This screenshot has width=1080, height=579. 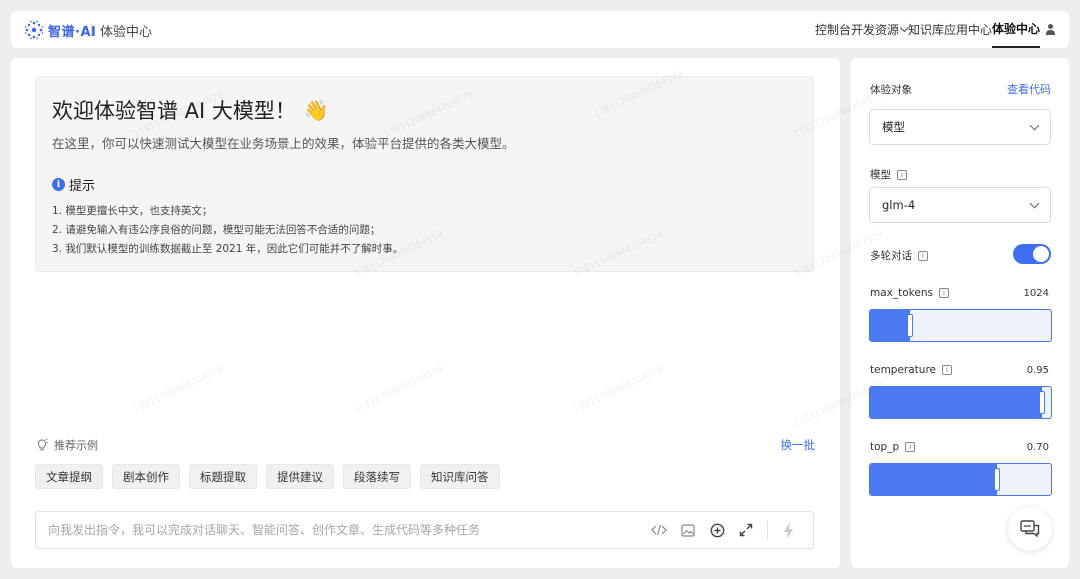 I want to click on max-tokens-value: 1024, so click(x=1036, y=293).